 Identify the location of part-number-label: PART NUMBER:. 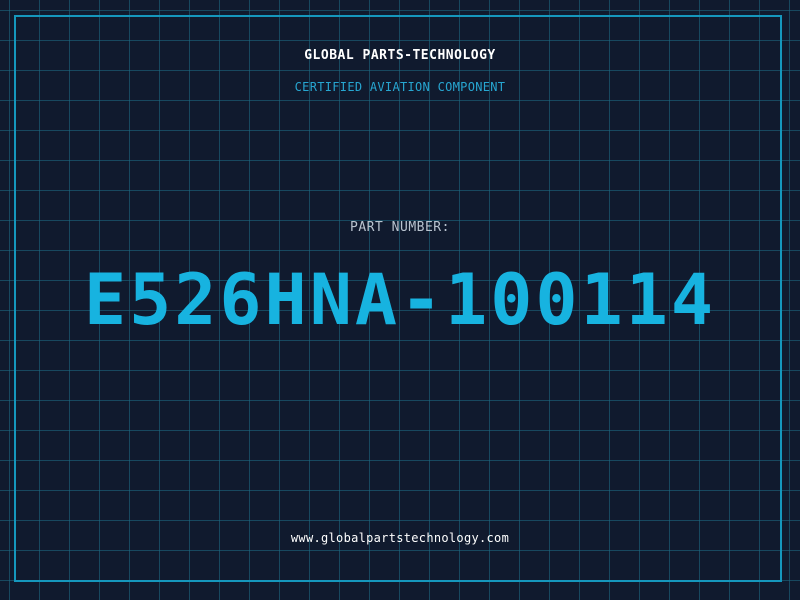
(400, 227).